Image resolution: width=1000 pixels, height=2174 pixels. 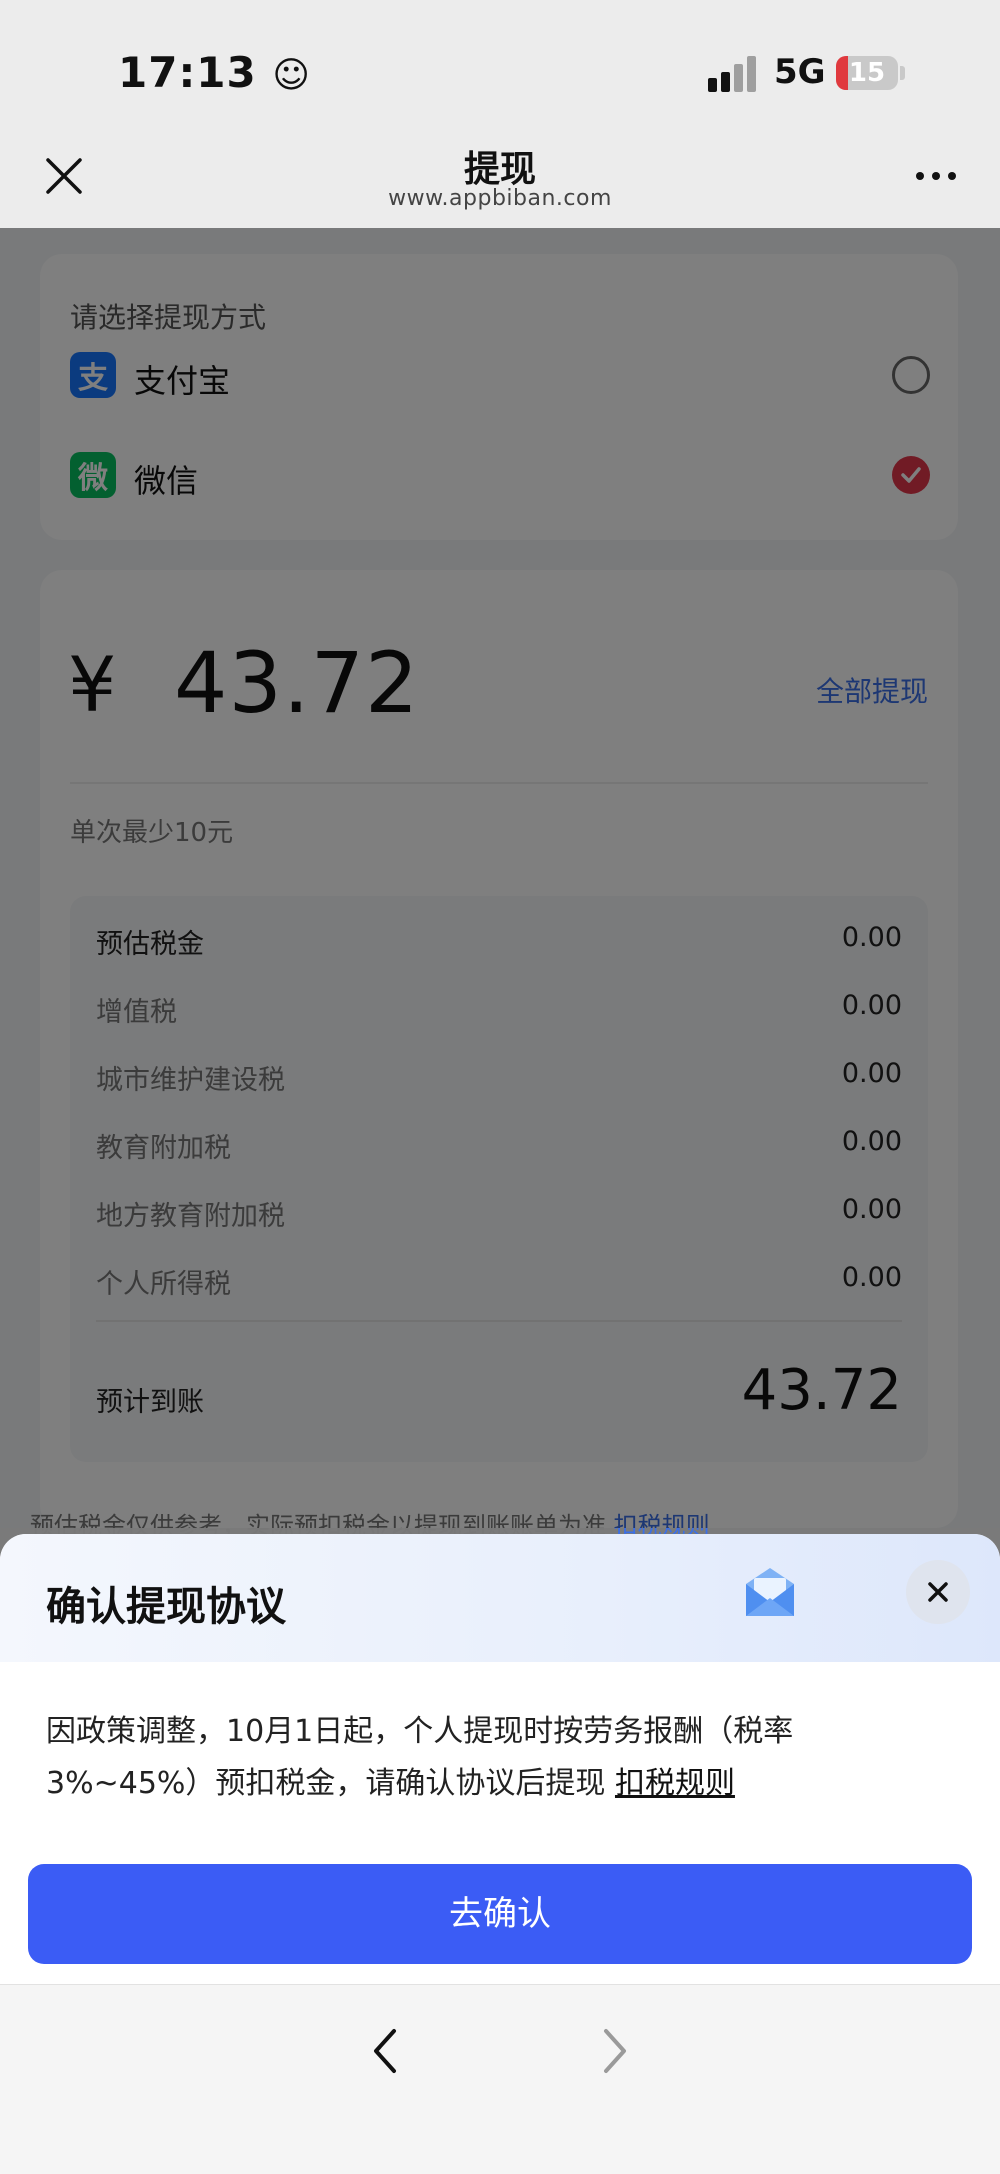 I want to click on close-icon, so click(x=938, y=1592).